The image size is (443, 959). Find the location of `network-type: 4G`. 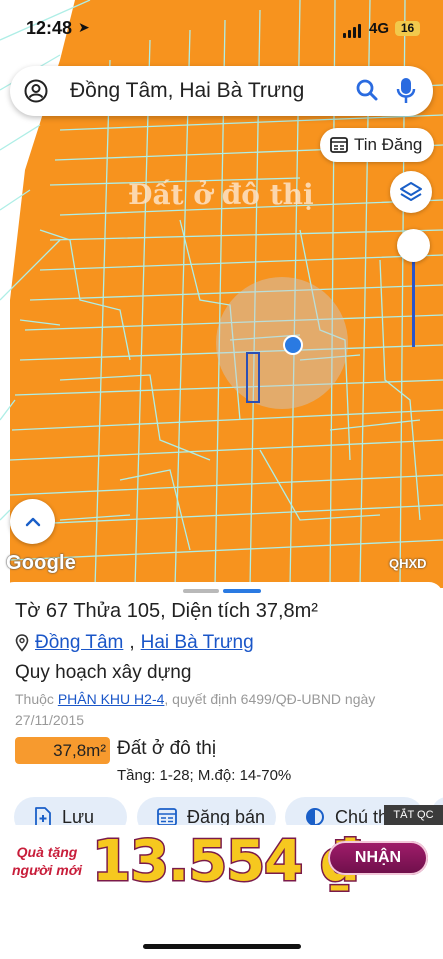

network-type: 4G is located at coordinates (379, 28).